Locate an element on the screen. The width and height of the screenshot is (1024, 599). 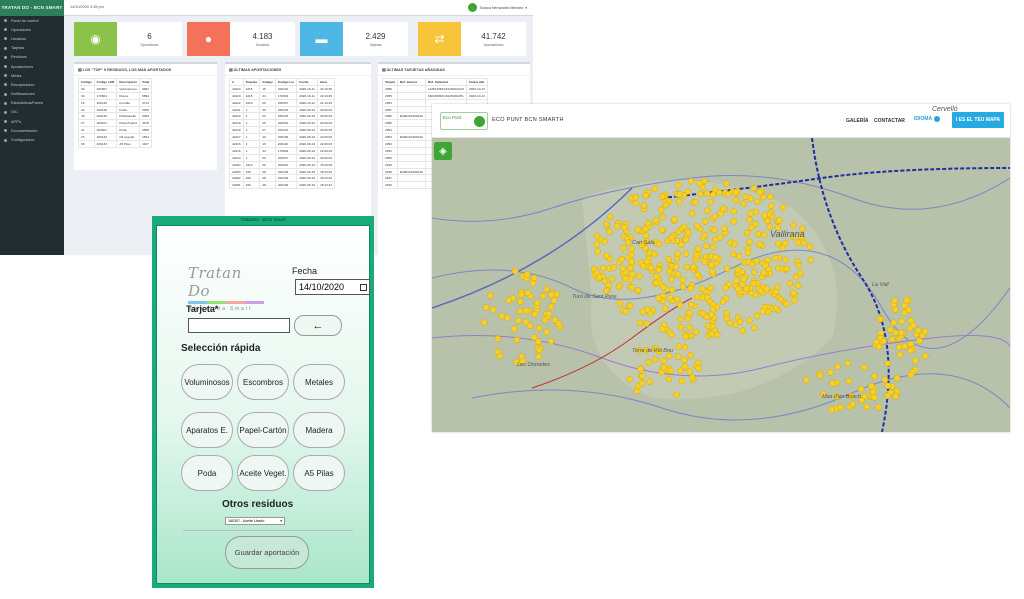
sidebar-item: Configuración is located at coordinates (32, 139).